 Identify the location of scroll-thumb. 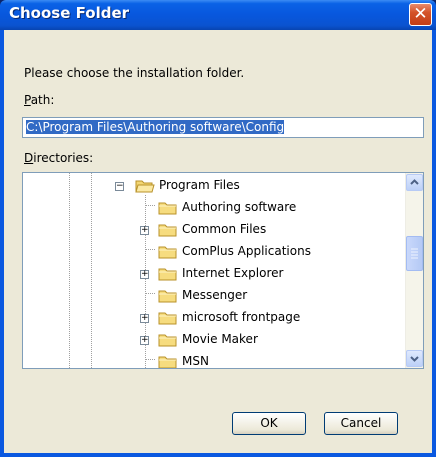
(414, 253).